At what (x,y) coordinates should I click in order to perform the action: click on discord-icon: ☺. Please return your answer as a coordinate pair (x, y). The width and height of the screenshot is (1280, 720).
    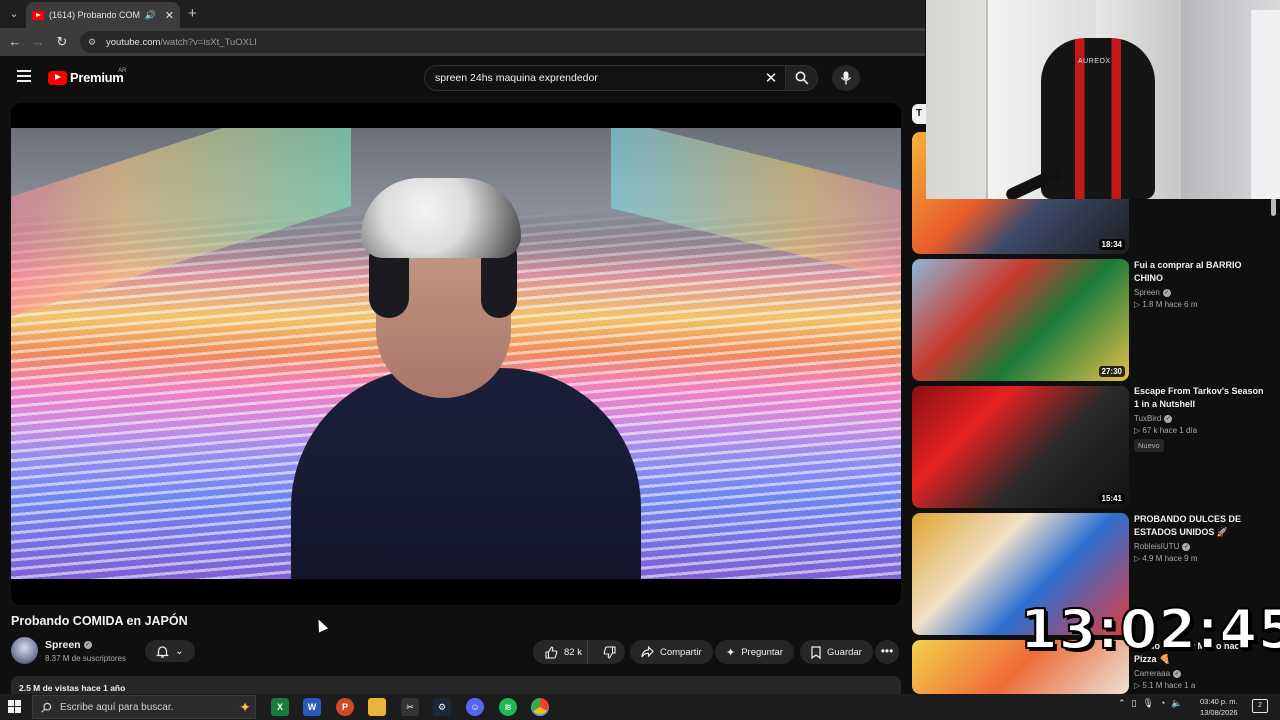
    Looking at the image, I should click on (475, 707).